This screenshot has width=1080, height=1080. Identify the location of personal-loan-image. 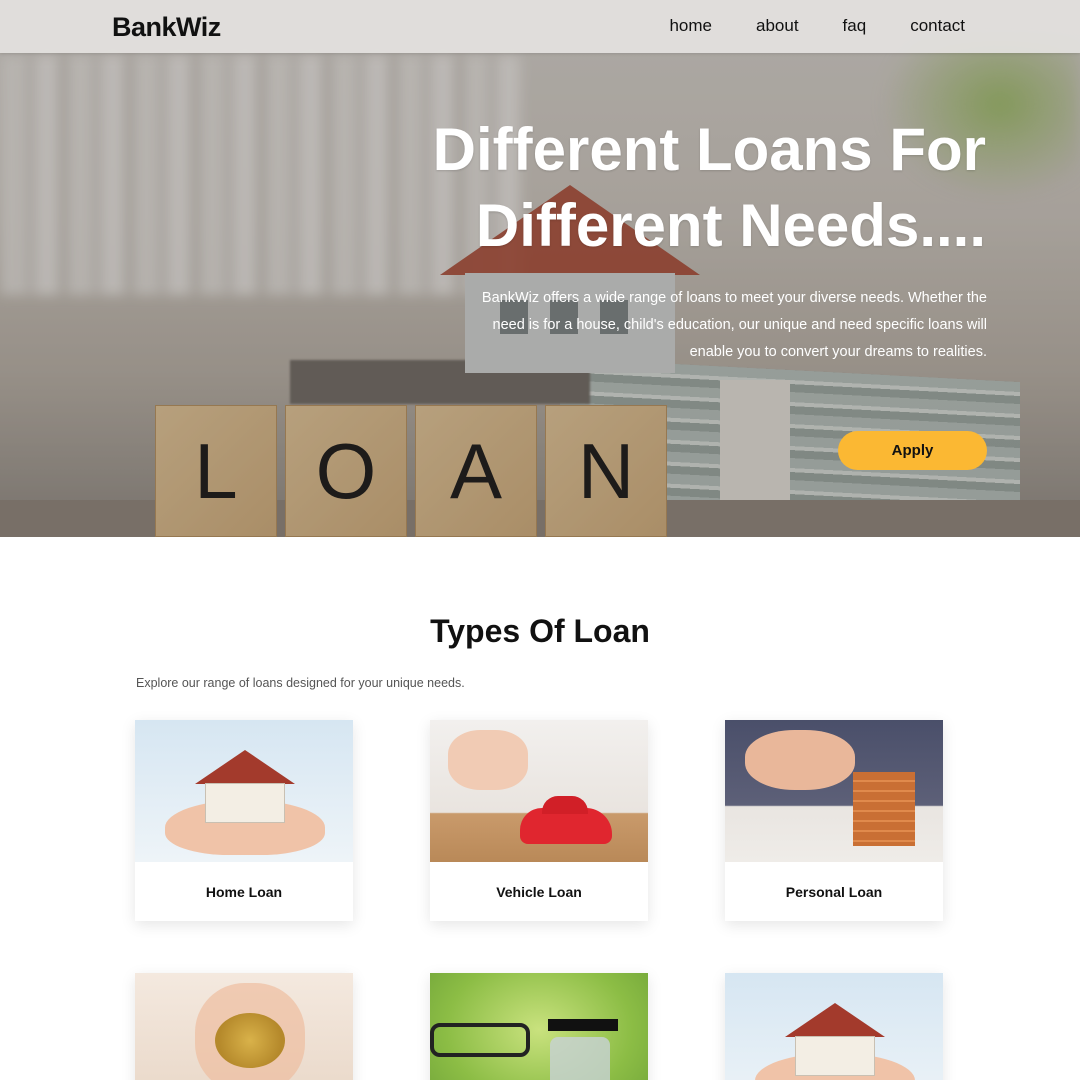
(834, 791).